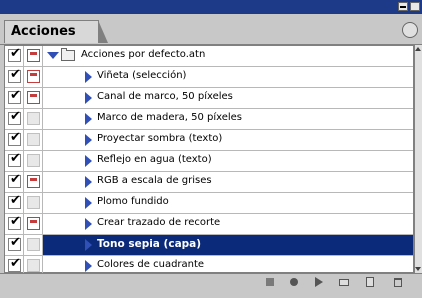 Image resolution: width=422 pixels, height=298 pixels. I want to click on play-icon, so click(319, 282).